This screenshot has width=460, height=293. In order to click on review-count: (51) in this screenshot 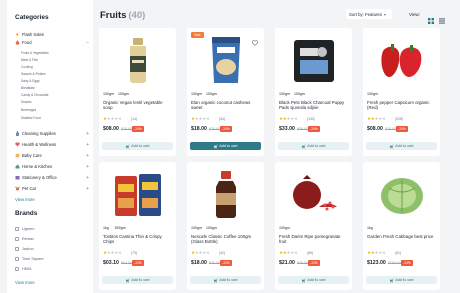, I will do `click(398, 253)`.